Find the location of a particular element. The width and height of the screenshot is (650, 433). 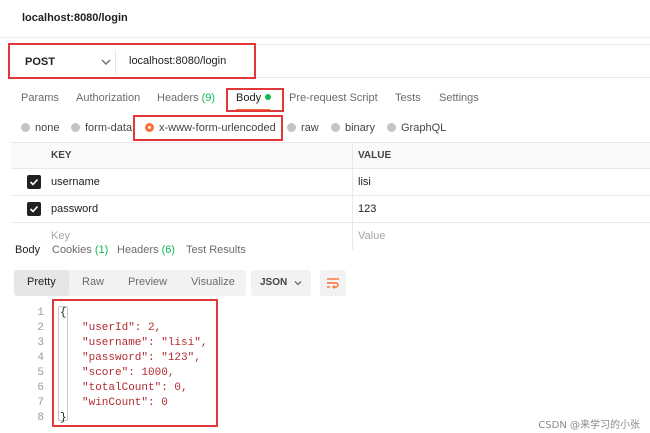

tab-response-body: Body is located at coordinates (27, 250).